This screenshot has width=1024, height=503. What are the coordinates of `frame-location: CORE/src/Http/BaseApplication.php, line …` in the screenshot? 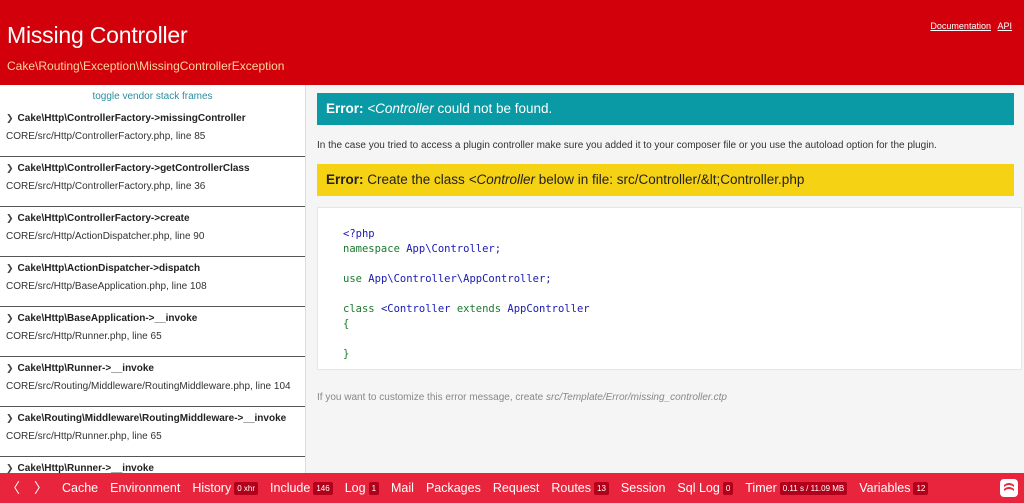 It's located at (106, 286).